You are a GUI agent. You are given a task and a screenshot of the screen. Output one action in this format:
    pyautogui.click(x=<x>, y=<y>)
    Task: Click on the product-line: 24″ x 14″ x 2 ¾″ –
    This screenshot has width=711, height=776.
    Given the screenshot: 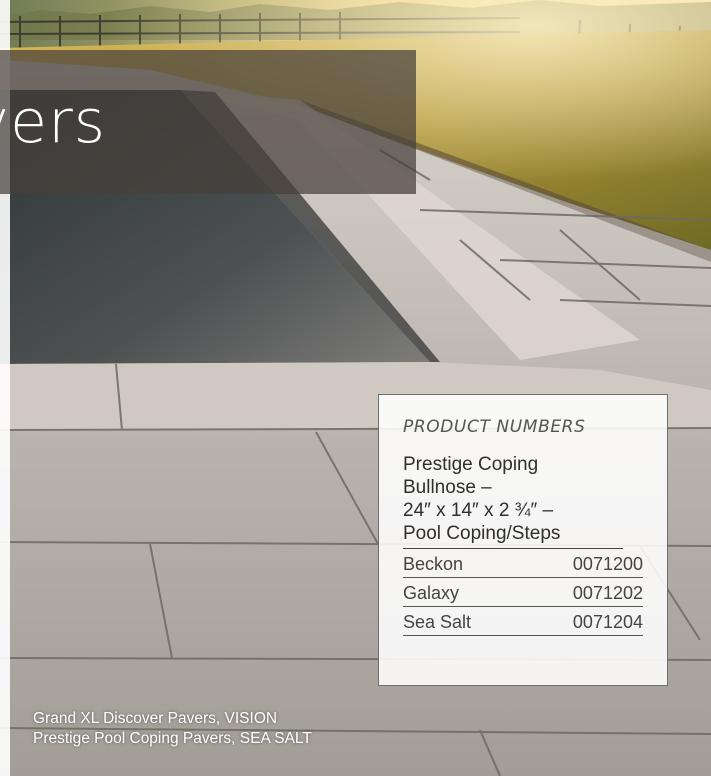 What is the action you would take?
    pyautogui.click(x=478, y=510)
    